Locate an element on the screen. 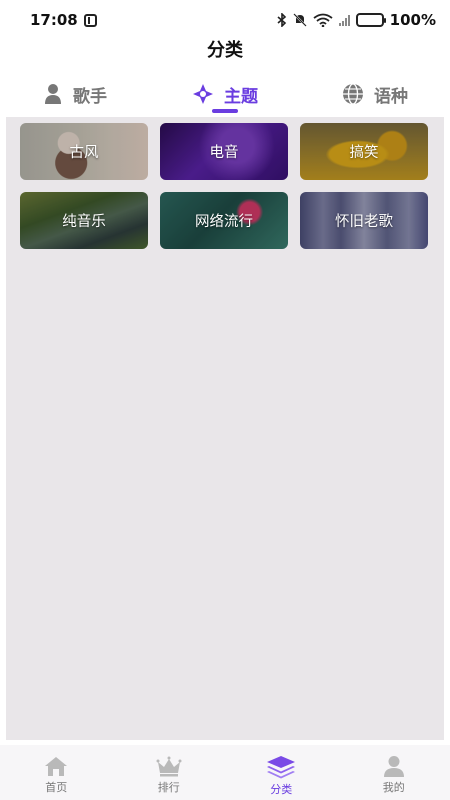 The width and height of the screenshot is (450, 800). tab-singer: 歌手 is located at coordinates (75, 94).